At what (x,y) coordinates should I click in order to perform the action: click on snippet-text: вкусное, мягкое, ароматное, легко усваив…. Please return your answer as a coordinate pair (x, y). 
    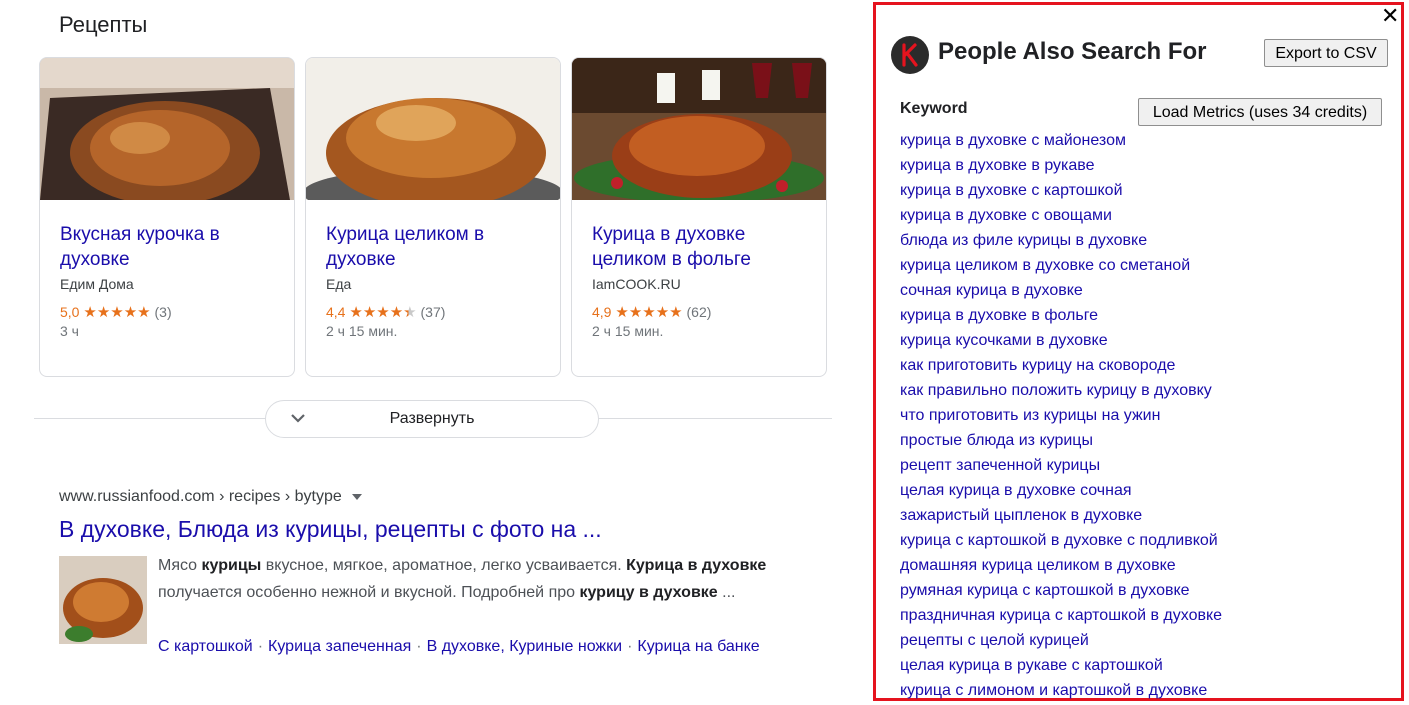
    Looking at the image, I should click on (444, 565).